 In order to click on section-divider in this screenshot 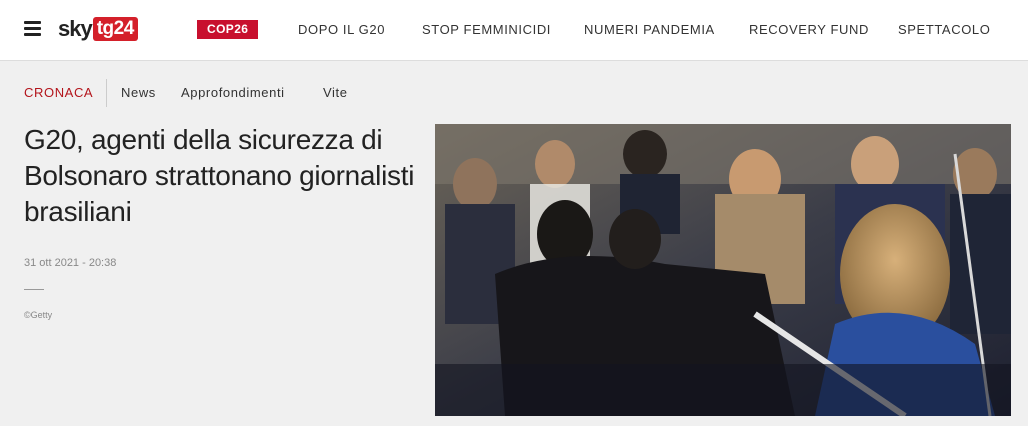, I will do `click(106, 93)`.